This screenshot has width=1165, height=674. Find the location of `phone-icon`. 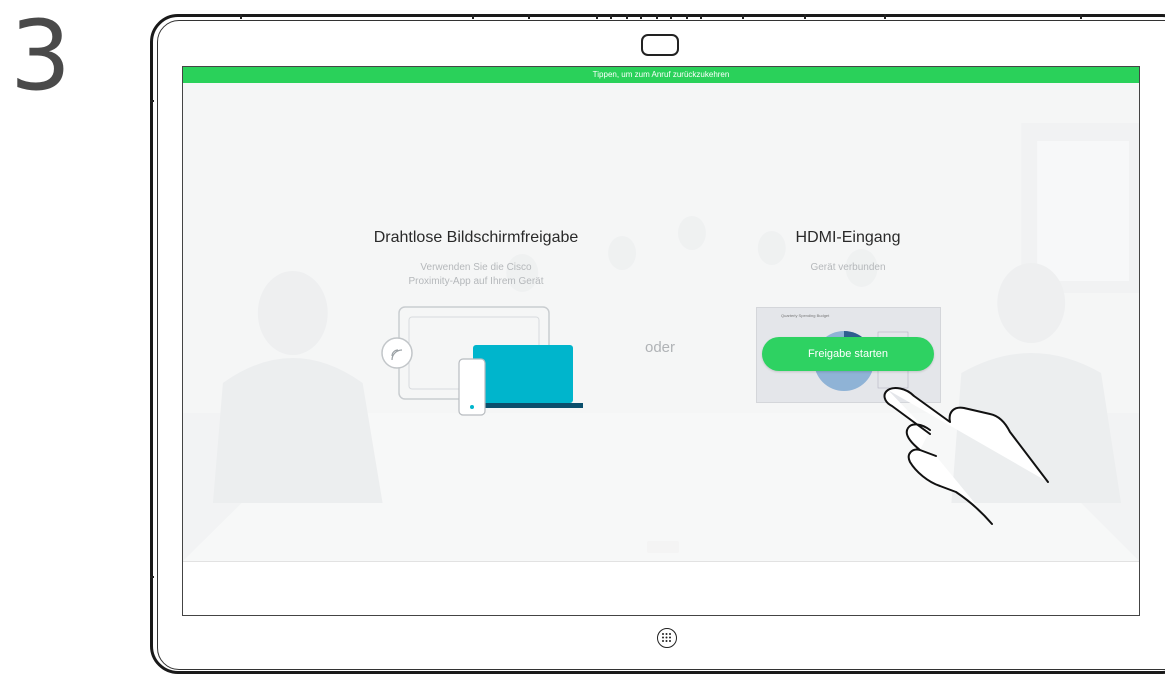

phone-icon is located at coordinates (472, 387).